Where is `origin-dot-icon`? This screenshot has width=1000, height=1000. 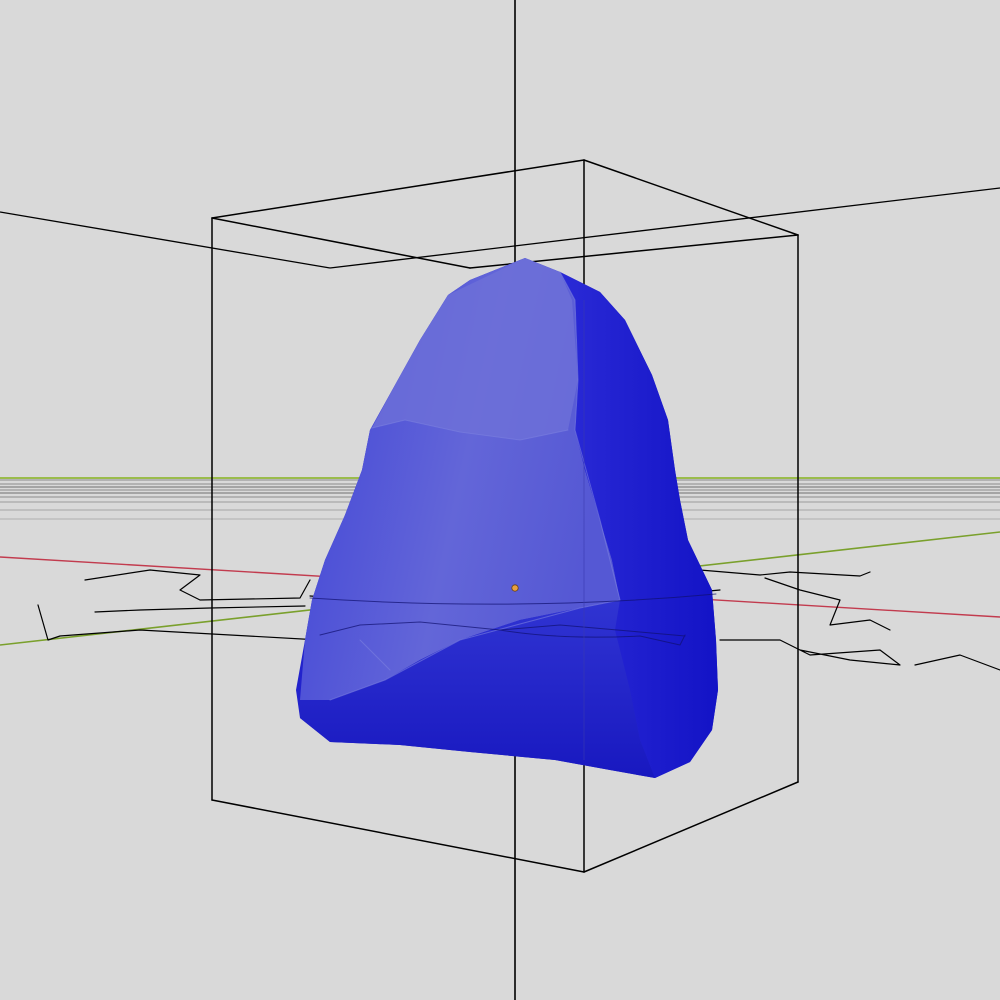
origin-dot-icon is located at coordinates (515, 588).